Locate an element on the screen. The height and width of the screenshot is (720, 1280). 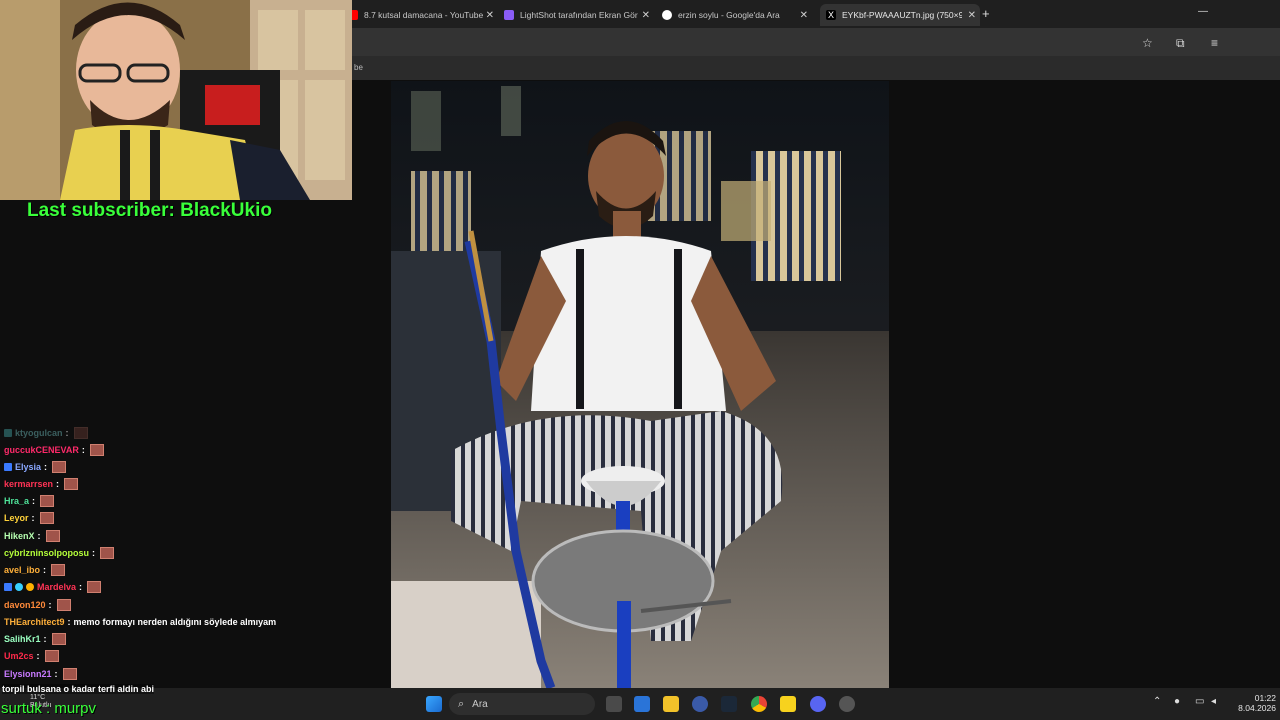
chat-username: kermarrsen is located at coordinates (29, 483).